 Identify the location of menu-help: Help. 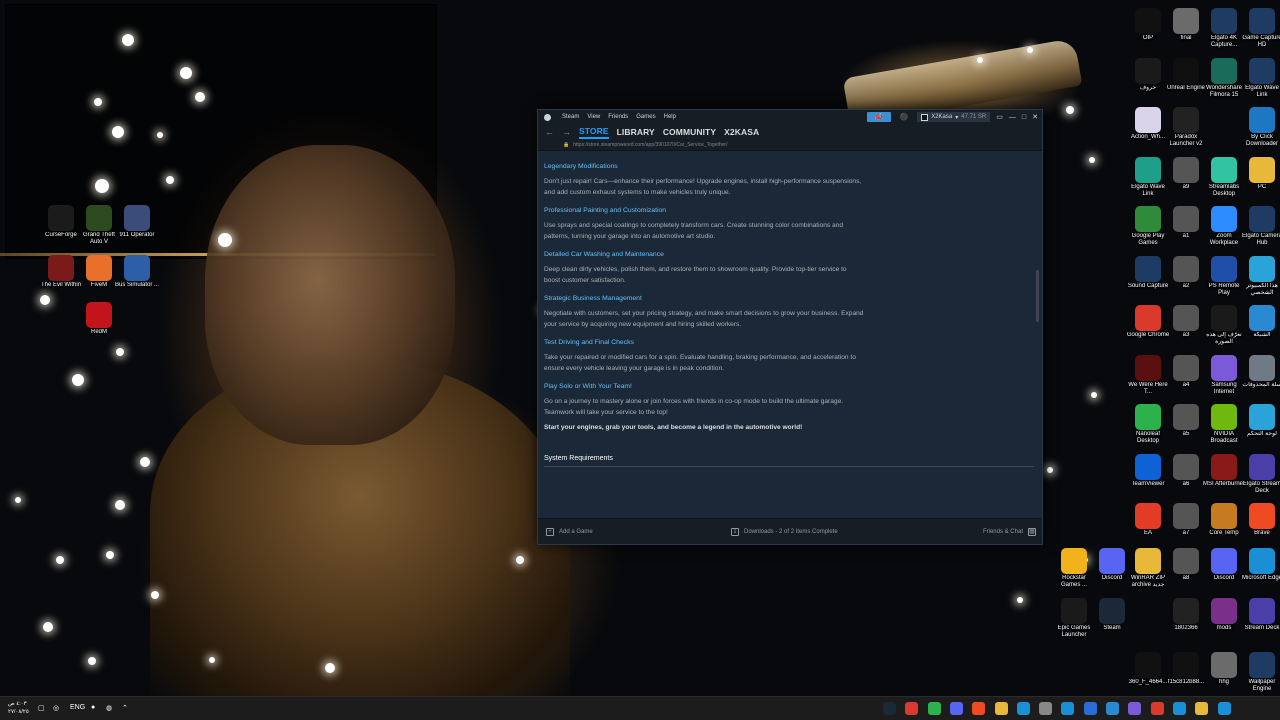
(670, 117).